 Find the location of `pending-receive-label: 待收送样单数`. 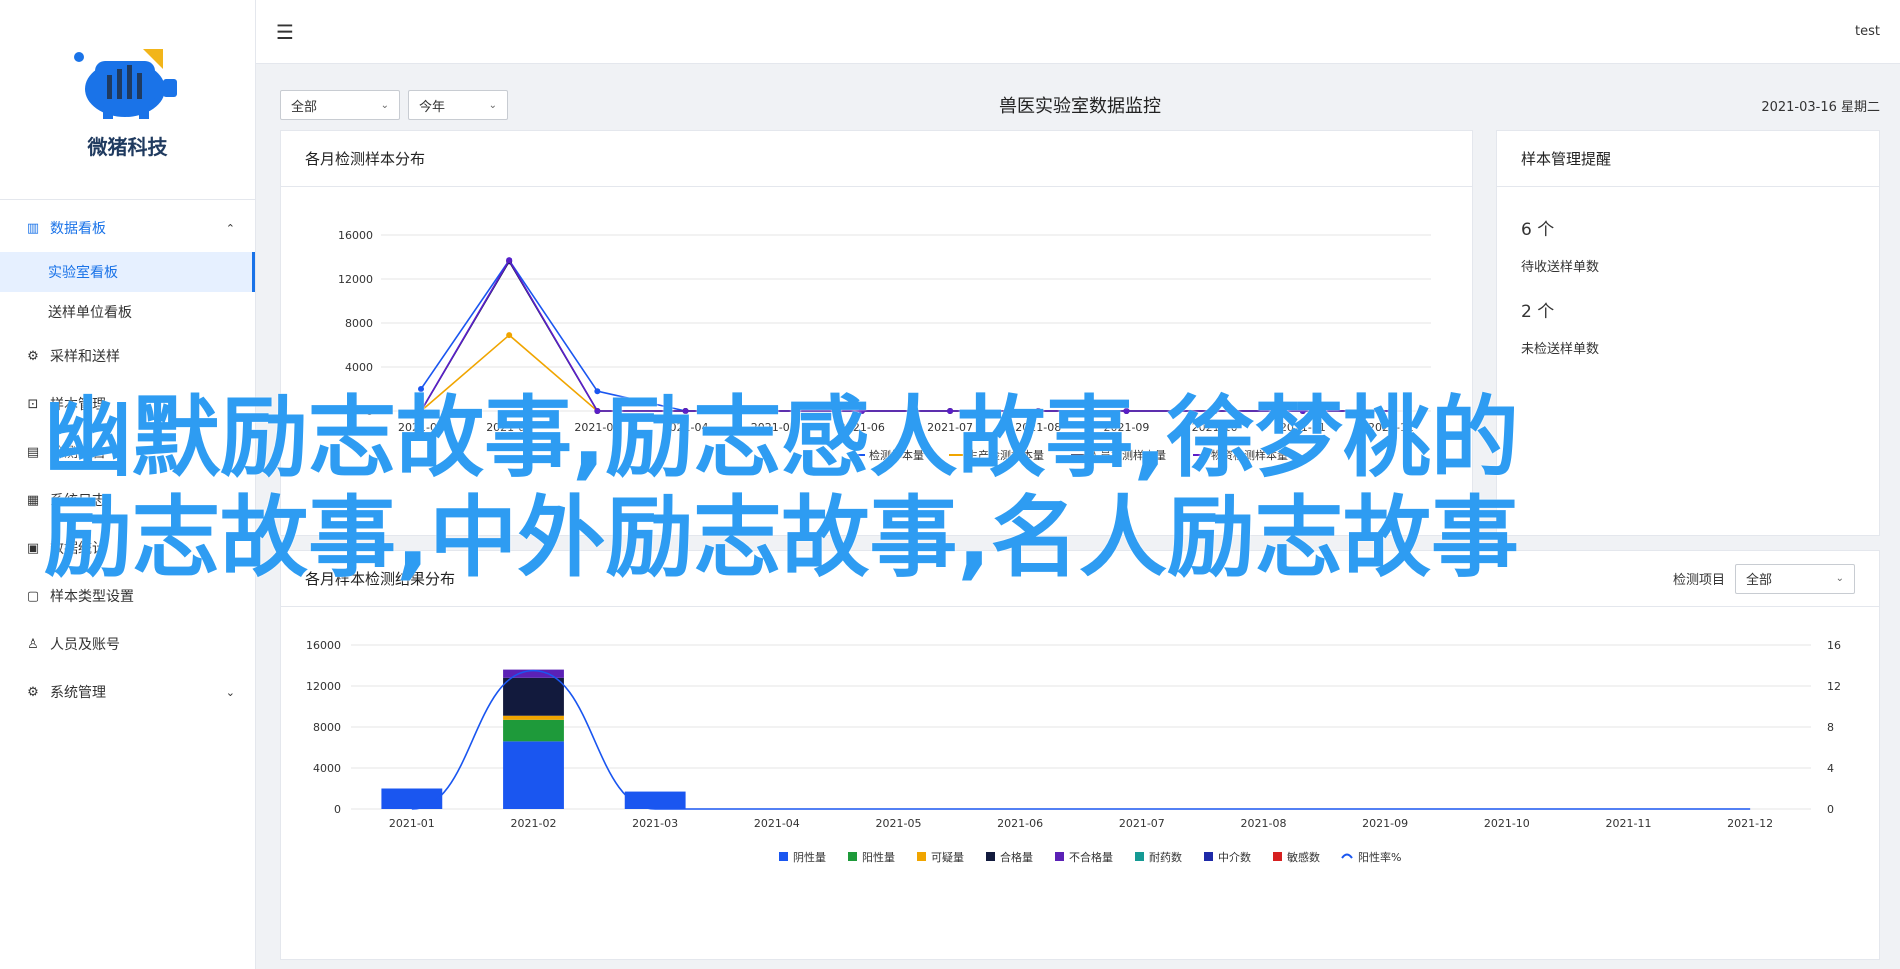

pending-receive-label: 待收送样单数 is located at coordinates (1560, 267).